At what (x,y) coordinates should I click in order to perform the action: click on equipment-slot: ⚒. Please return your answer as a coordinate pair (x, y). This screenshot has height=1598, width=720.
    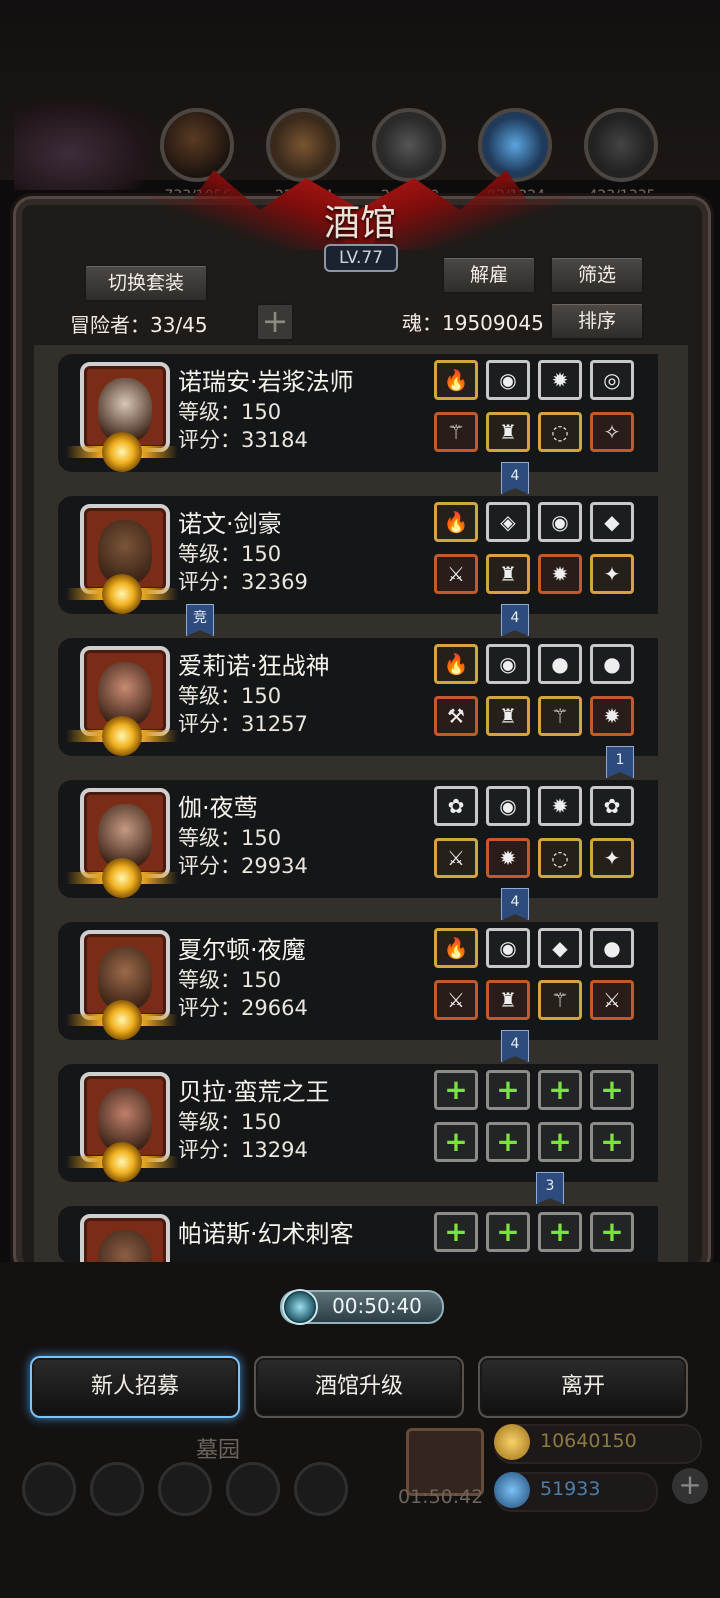
    Looking at the image, I should click on (456, 716).